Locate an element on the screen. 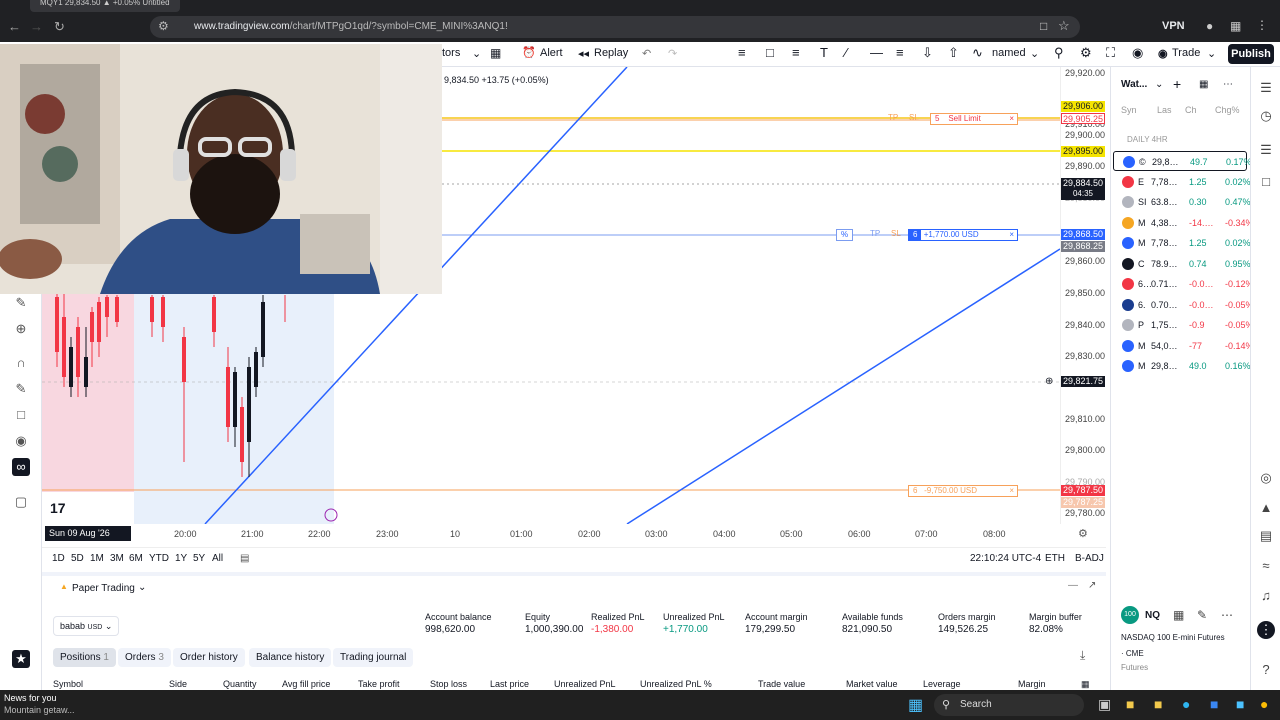 This screenshot has width=1280, height=720. redo-icon: ↷ is located at coordinates (672, 53).